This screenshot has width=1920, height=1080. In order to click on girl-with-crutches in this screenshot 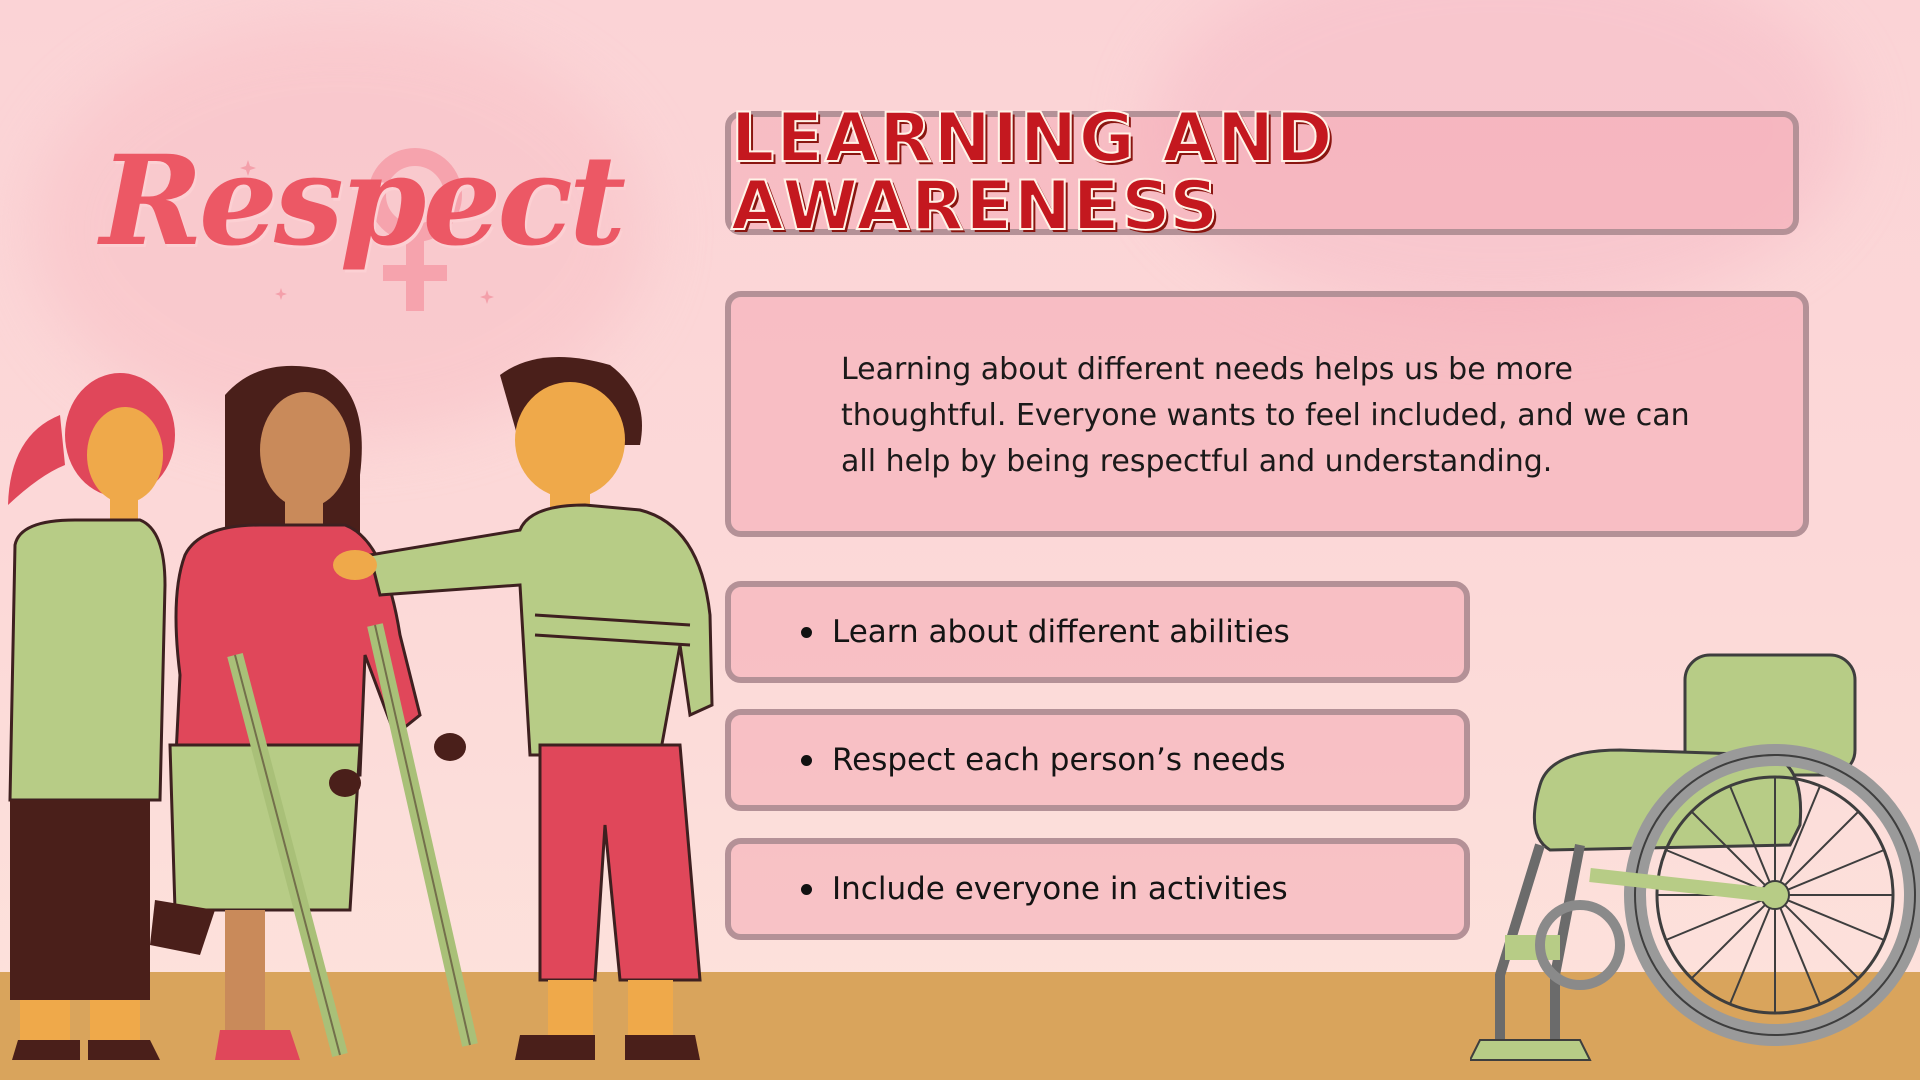, I will do `click(314, 712)`.